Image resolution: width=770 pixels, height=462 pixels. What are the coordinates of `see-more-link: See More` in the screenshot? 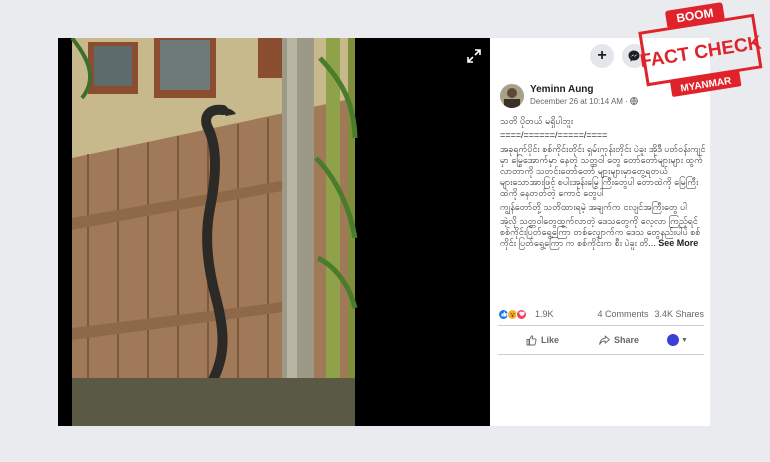 It's located at (678, 243).